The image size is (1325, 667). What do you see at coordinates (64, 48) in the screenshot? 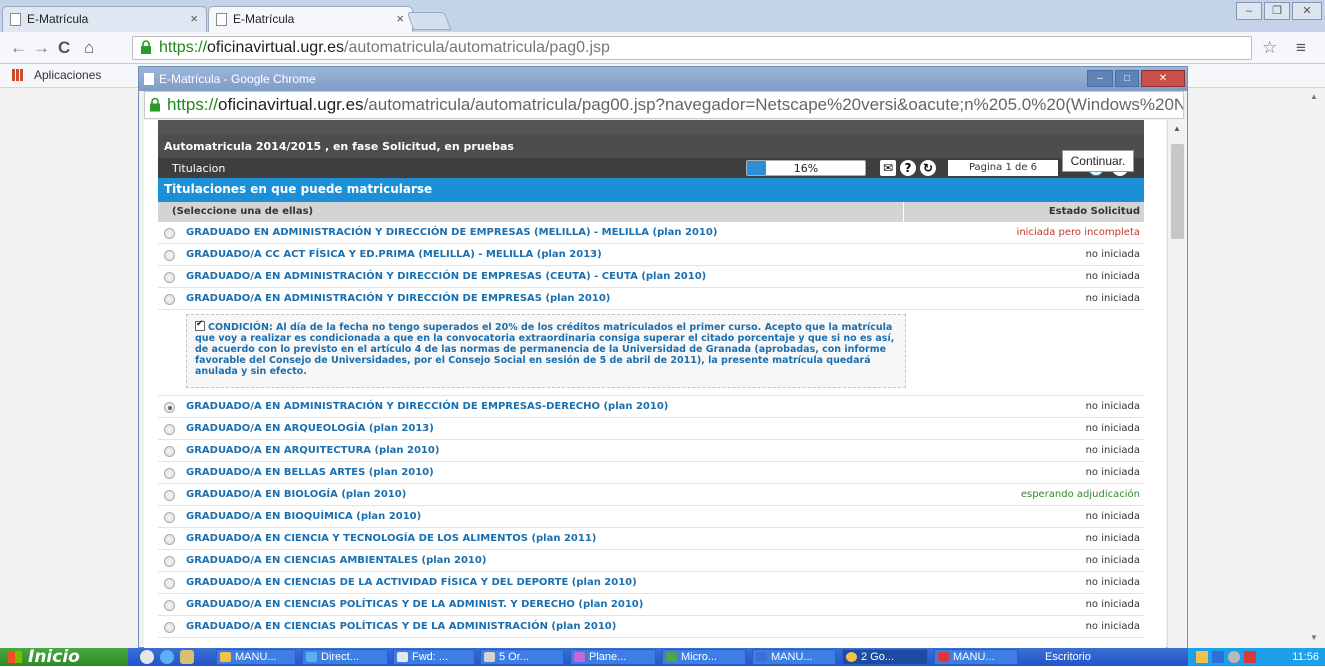
I see `reload-icon: C` at bounding box center [64, 48].